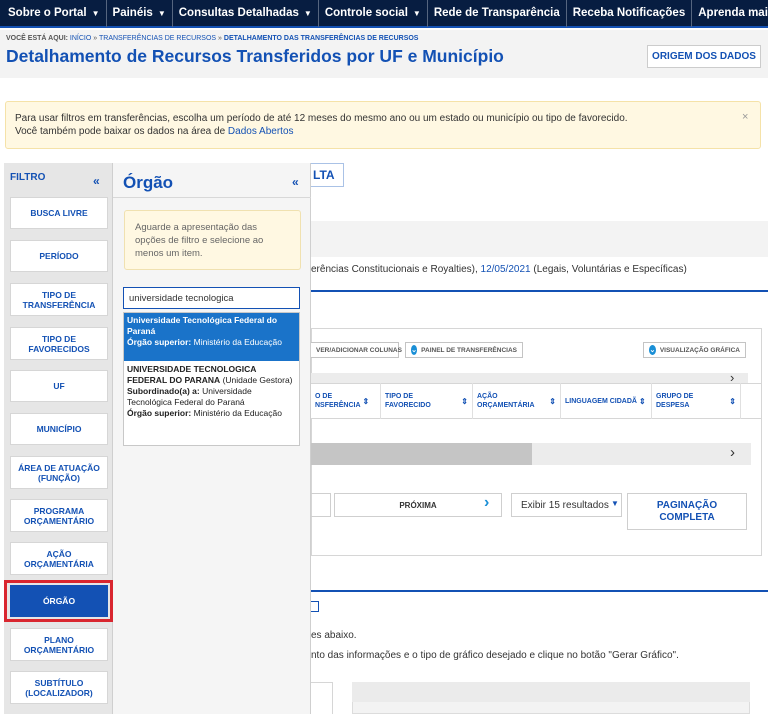 The height and width of the screenshot is (714, 768). What do you see at coordinates (257, 380) in the screenshot?
I see `option-type: (Unidade Gestora)` at bounding box center [257, 380].